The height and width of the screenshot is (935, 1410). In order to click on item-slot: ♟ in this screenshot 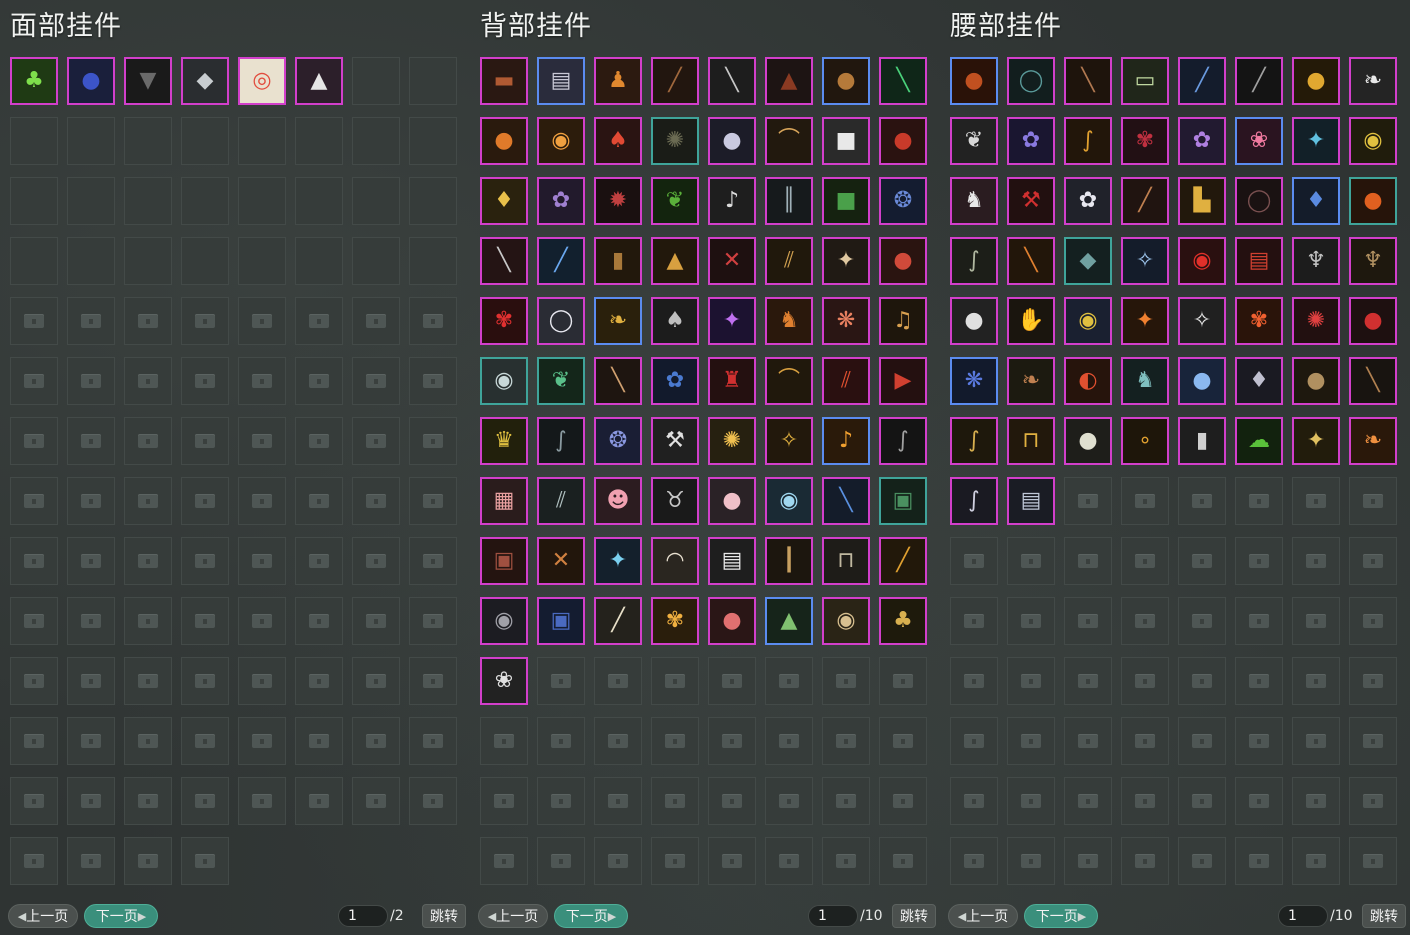, I will do `click(618, 81)`.